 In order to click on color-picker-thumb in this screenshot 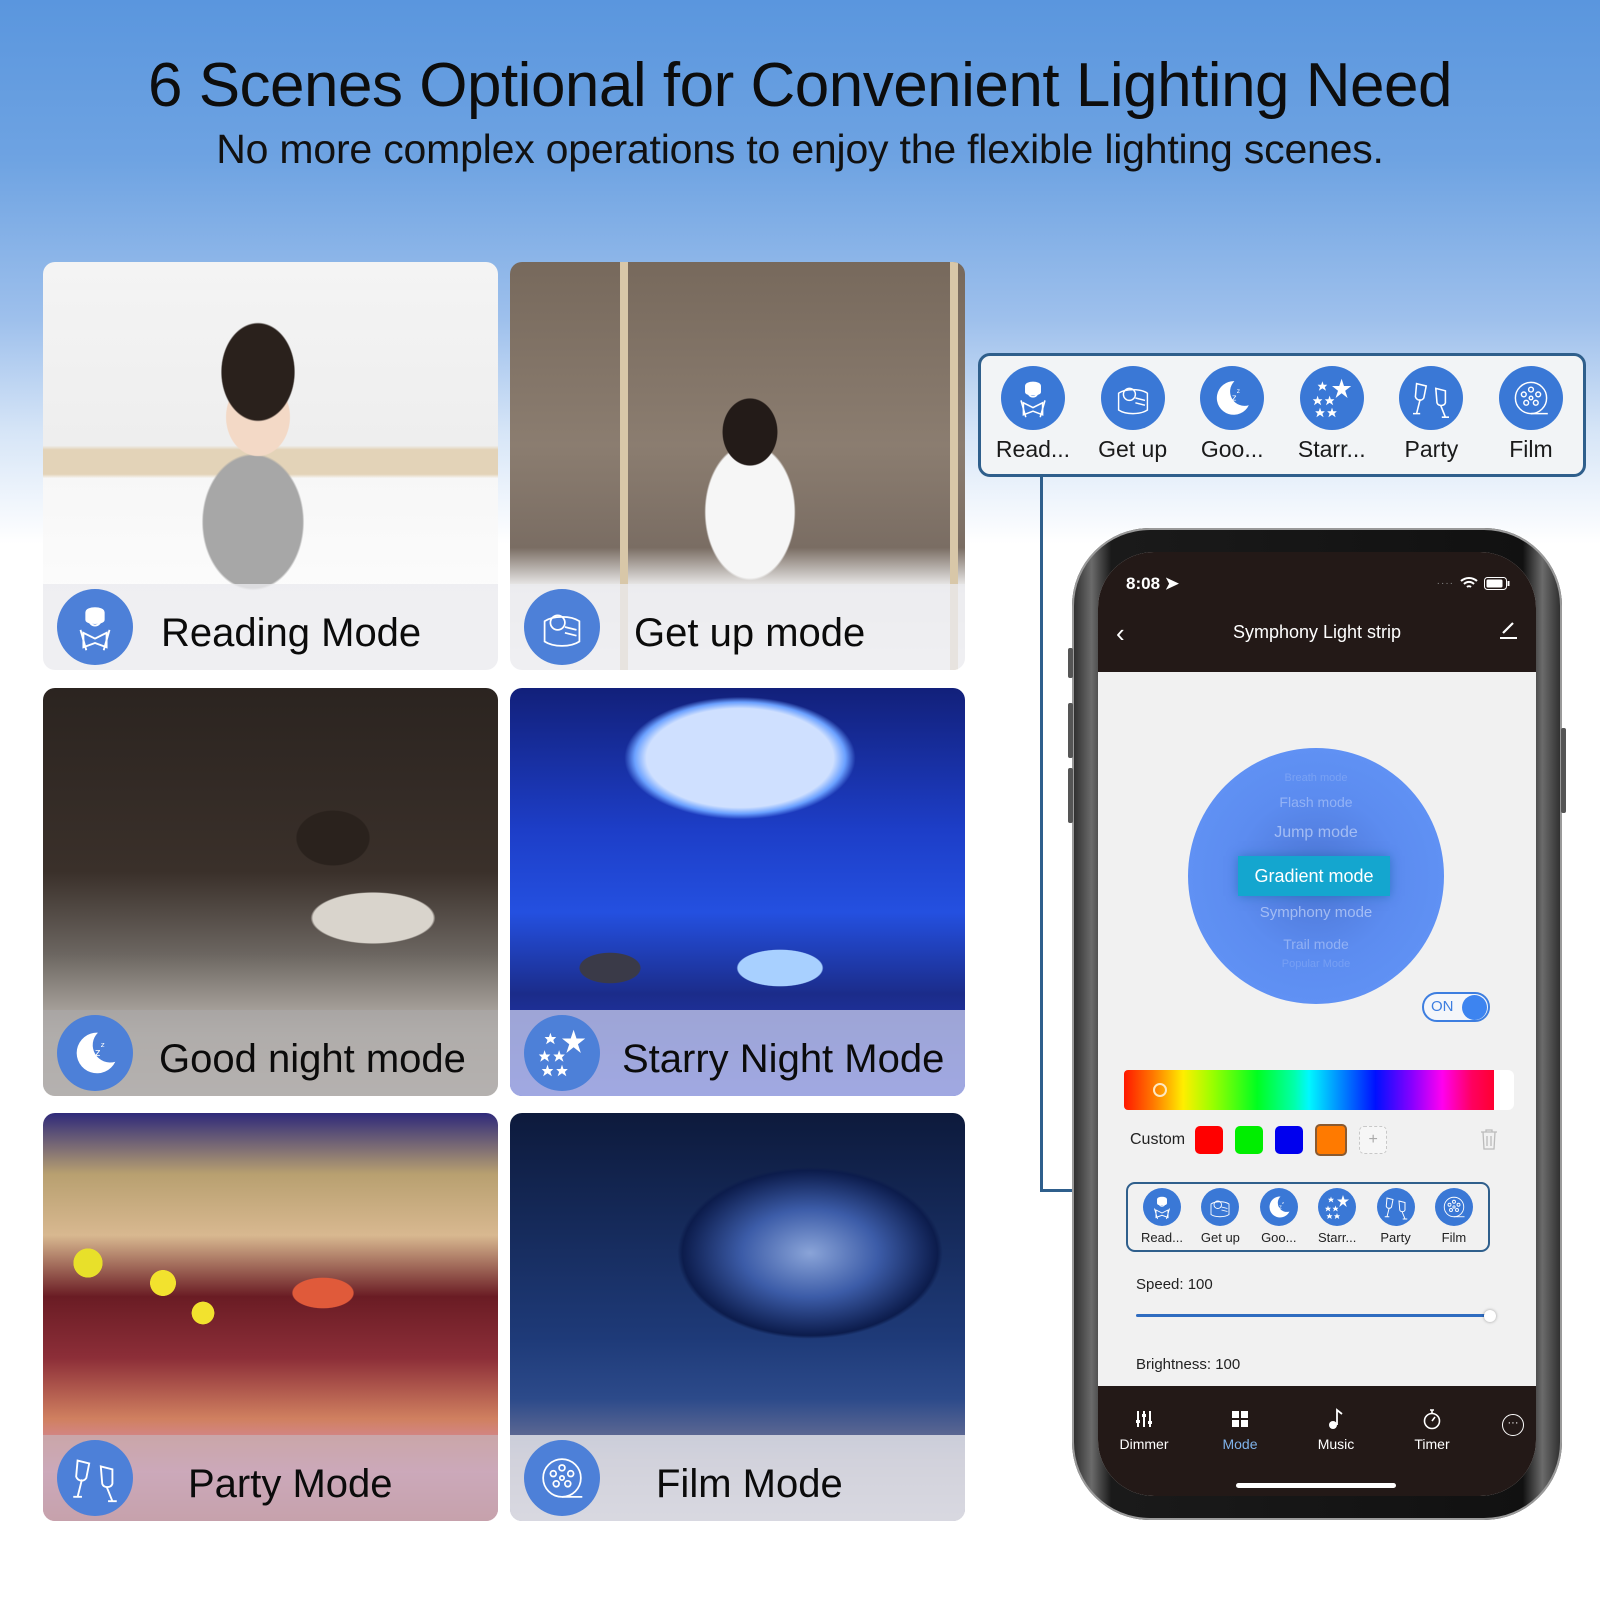, I will do `click(1159, 1090)`.